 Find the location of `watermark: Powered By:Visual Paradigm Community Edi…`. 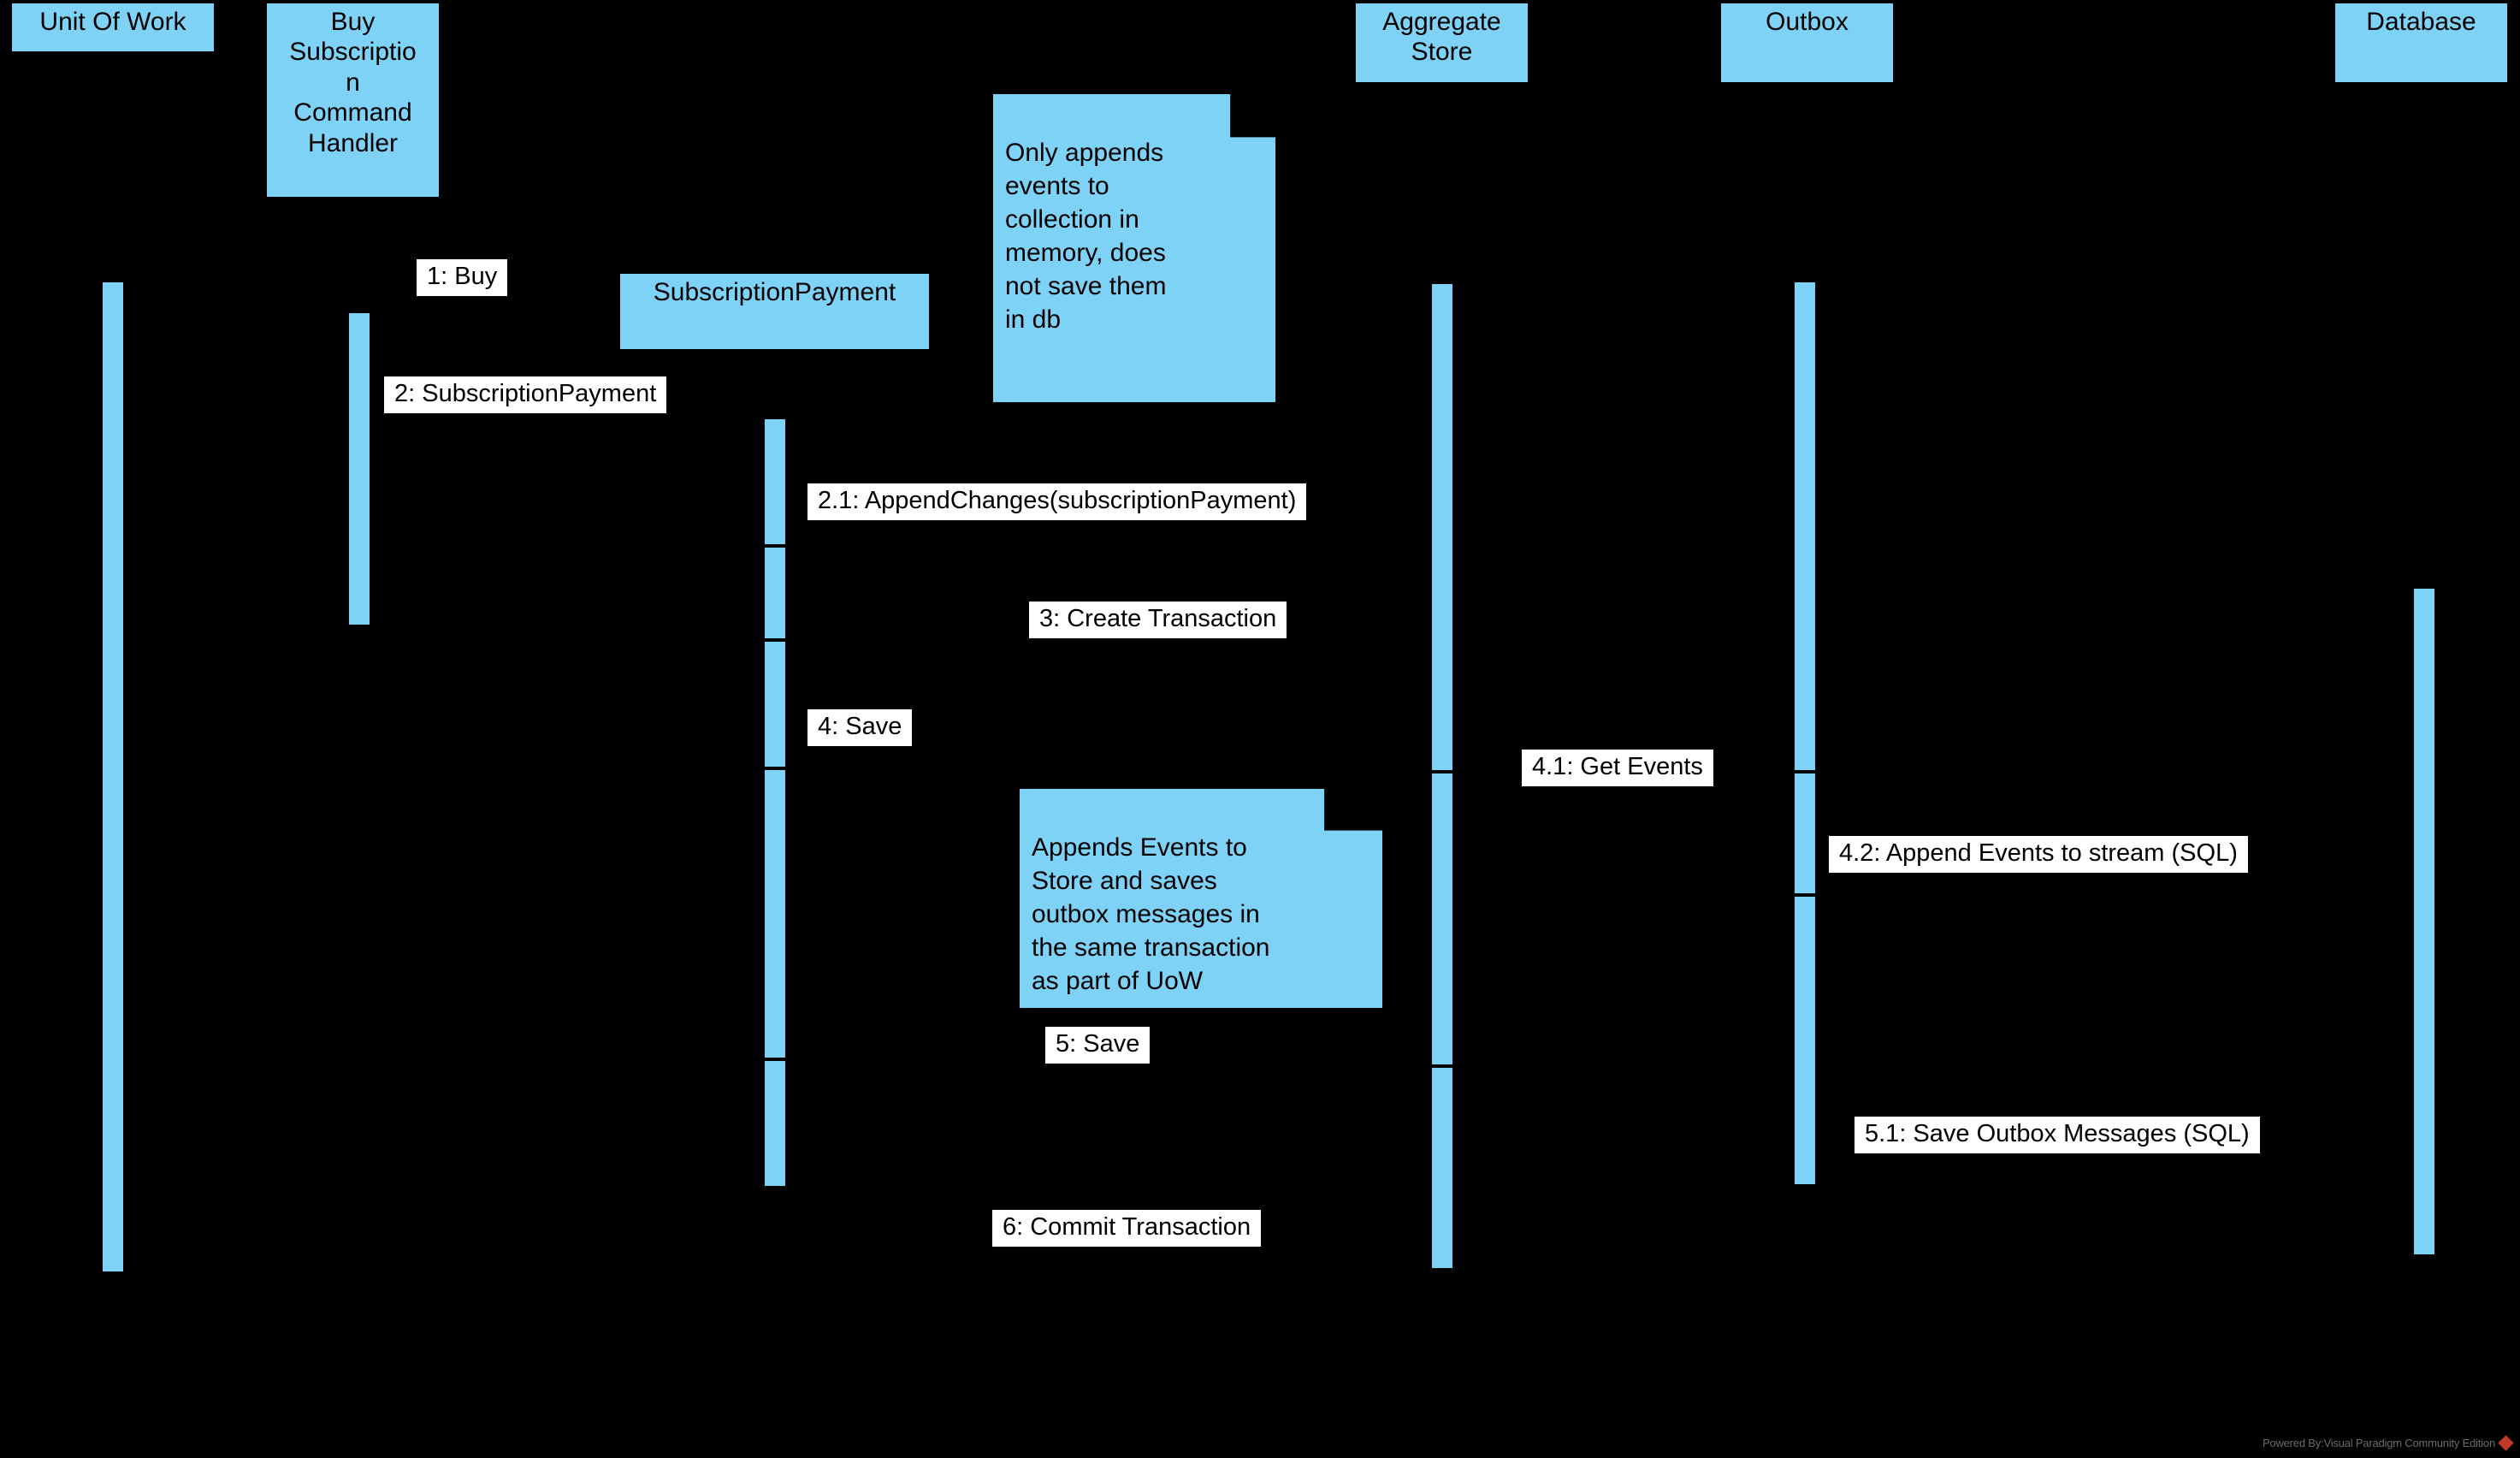

watermark: Powered By:Visual Paradigm Community Edi… is located at coordinates (2388, 1443).